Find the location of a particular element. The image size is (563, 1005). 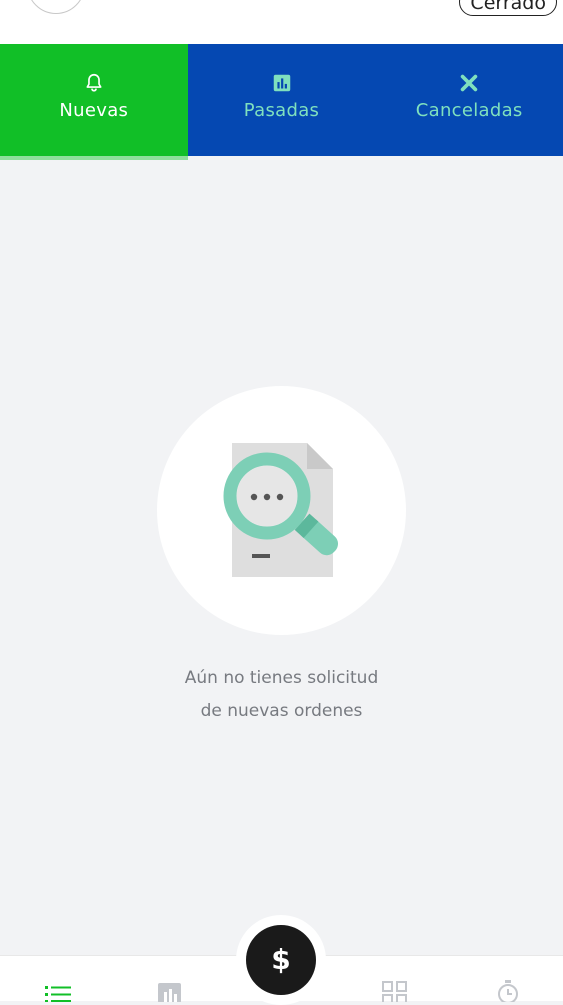

list-icon is located at coordinates (58, 991).